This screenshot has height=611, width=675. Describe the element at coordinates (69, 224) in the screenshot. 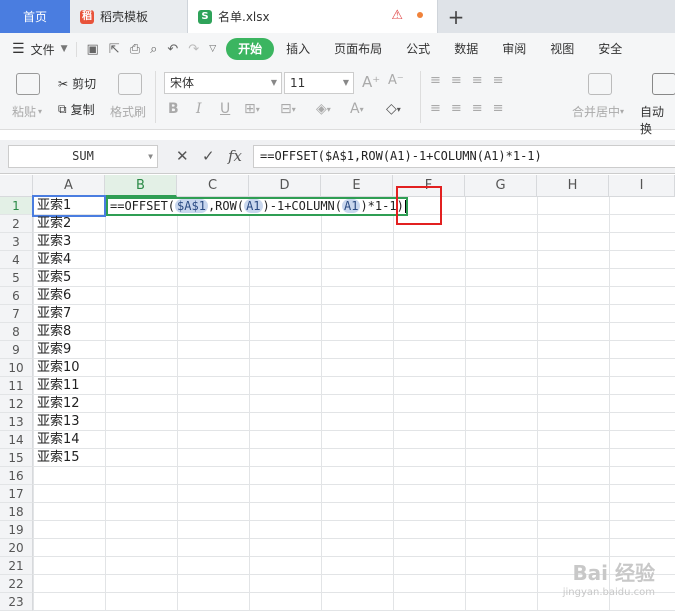

I see `cell-a2: 亚索2` at that location.